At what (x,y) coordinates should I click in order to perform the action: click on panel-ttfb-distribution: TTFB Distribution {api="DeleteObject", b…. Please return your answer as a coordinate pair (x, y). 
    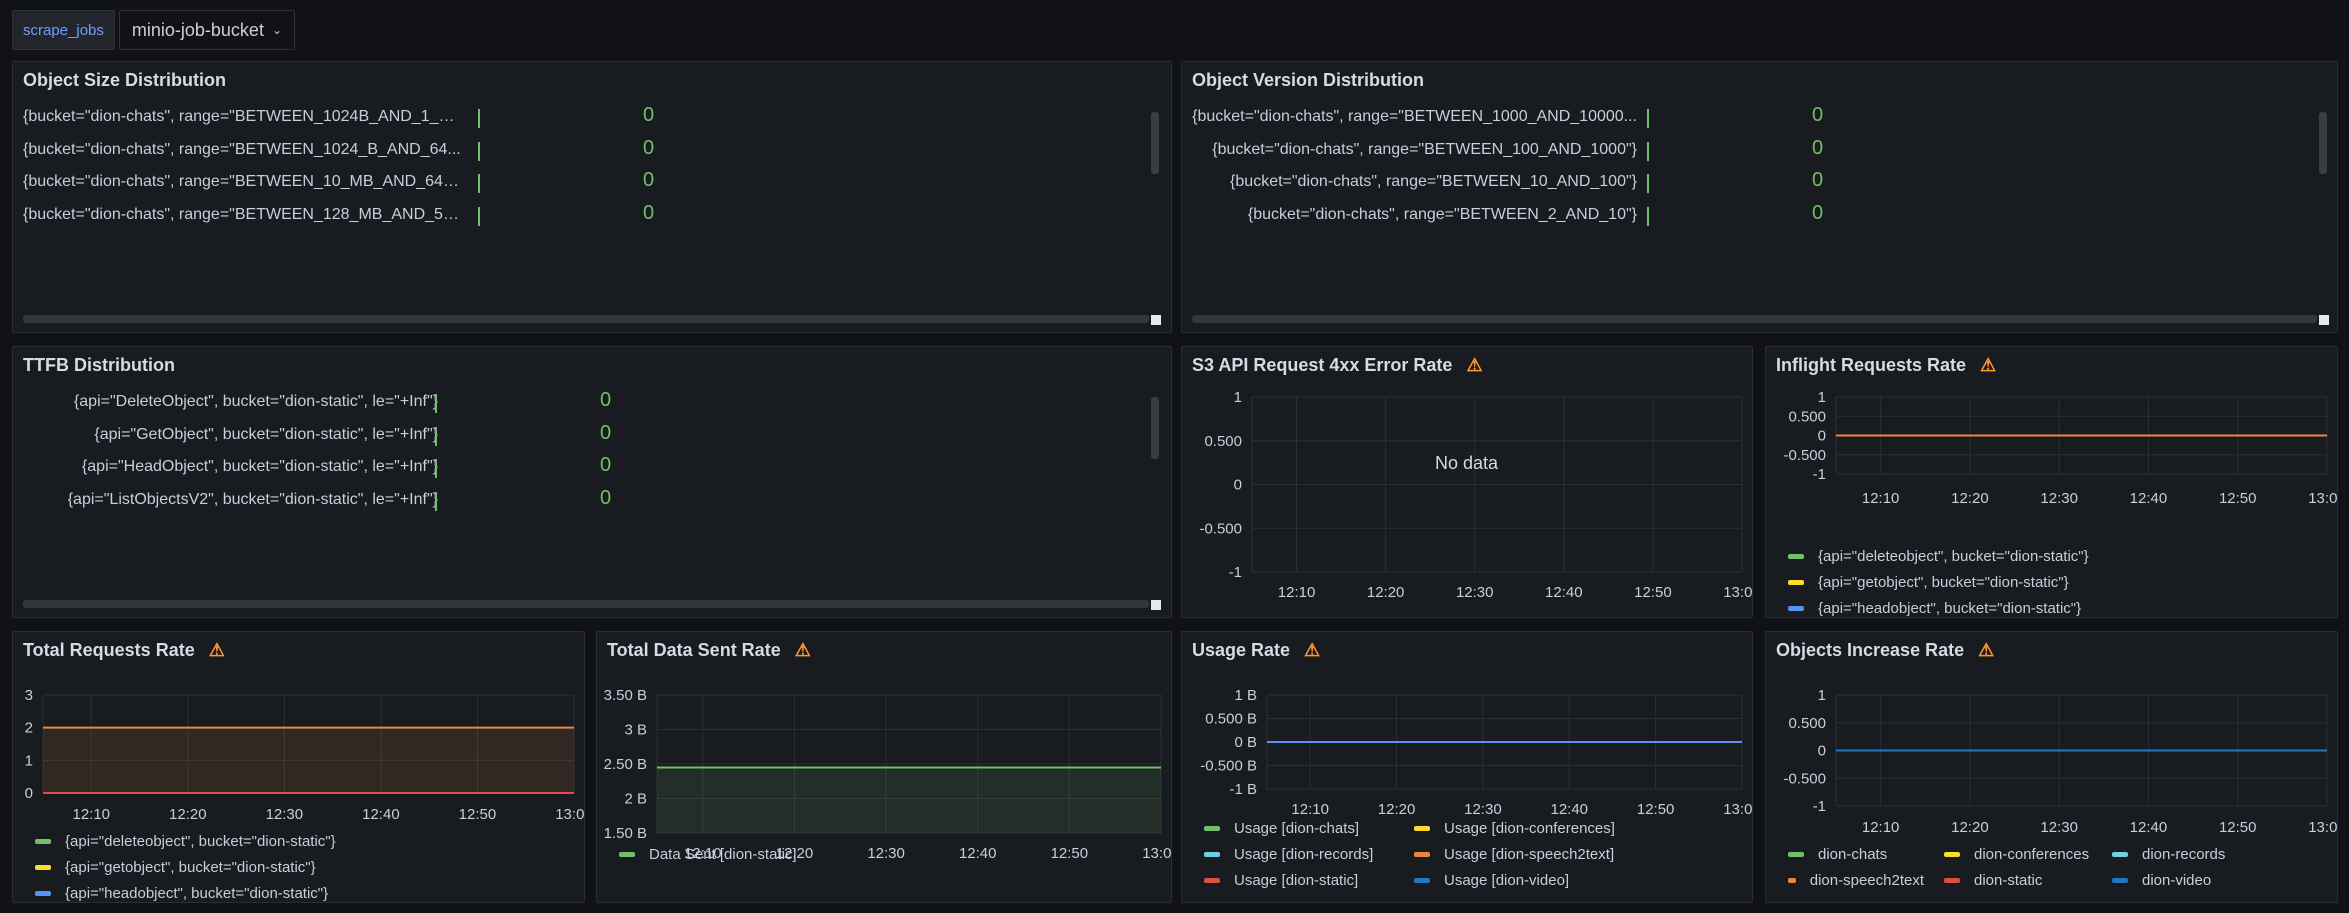
    Looking at the image, I should click on (592, 482).